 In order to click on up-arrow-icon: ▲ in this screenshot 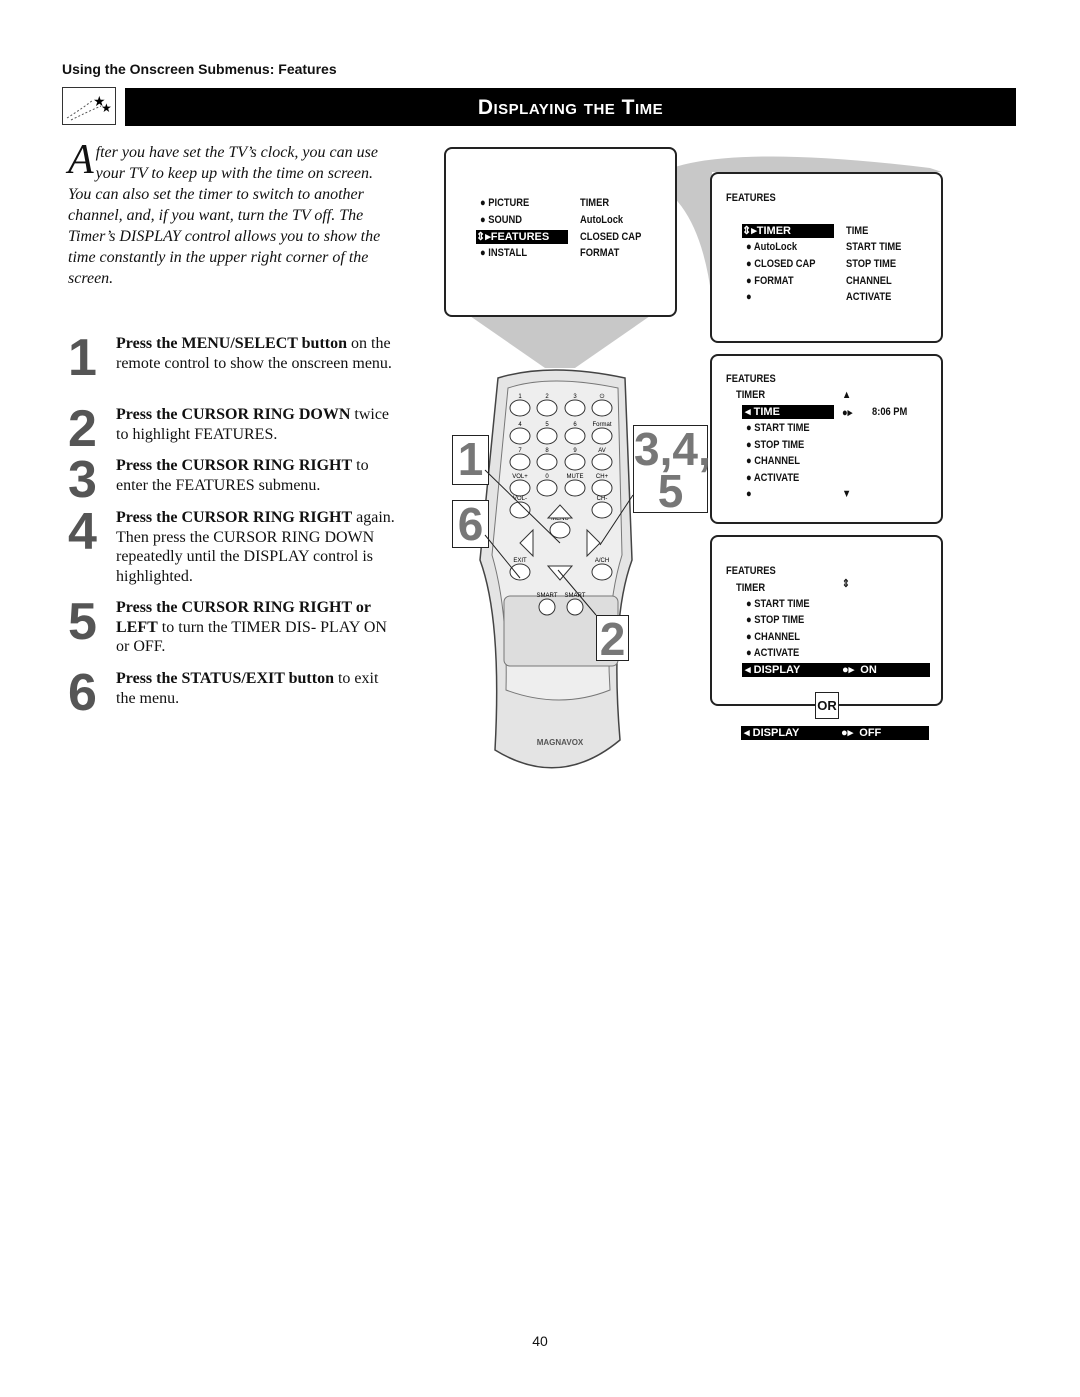, I will do `click(847, 395)`.